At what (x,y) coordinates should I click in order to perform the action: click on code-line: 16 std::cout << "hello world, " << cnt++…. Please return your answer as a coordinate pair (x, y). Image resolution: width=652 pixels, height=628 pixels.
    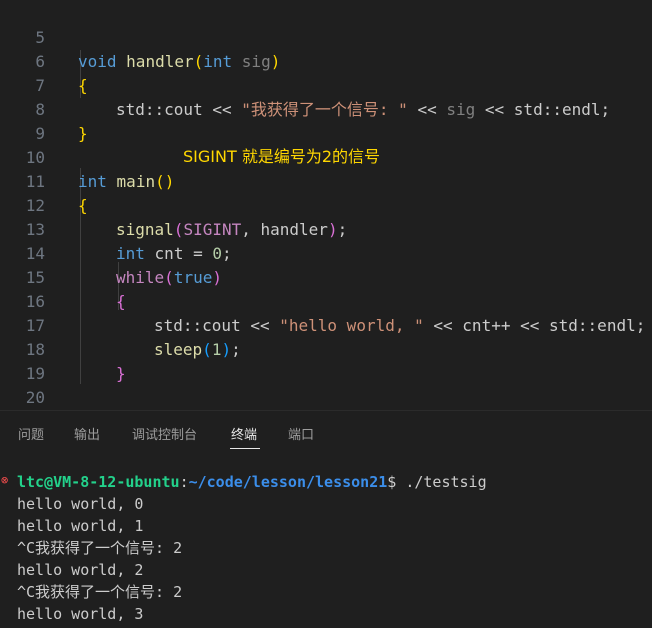
    Looking at the image, I should click on (326, 300).